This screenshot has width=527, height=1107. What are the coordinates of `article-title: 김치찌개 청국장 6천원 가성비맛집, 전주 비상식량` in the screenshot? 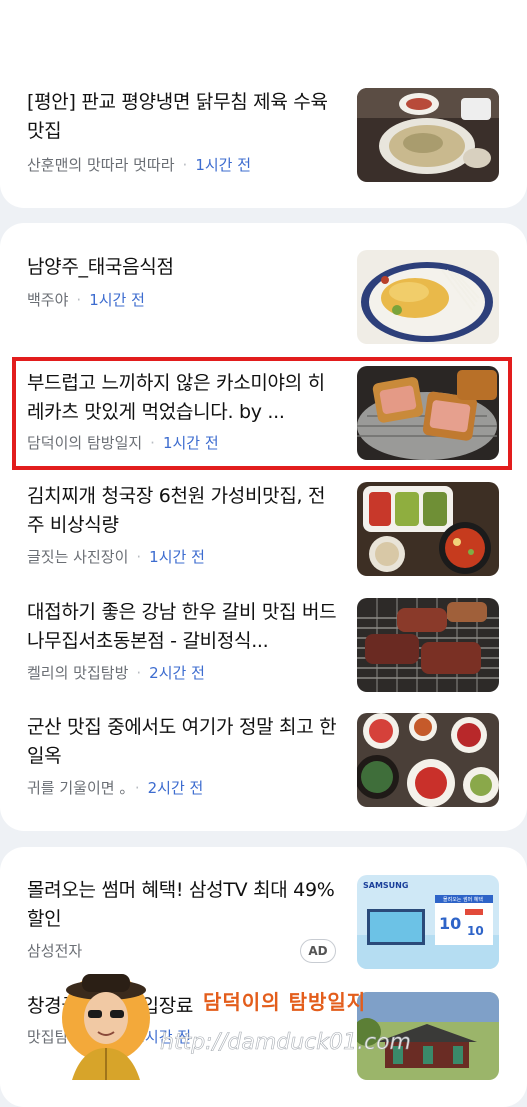 It's located at (183, 511).